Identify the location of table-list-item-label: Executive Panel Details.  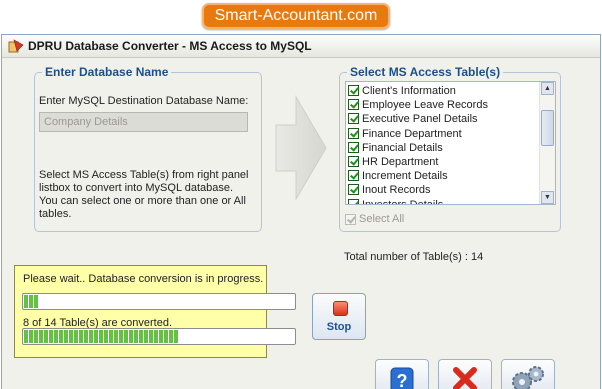
(420, 119).